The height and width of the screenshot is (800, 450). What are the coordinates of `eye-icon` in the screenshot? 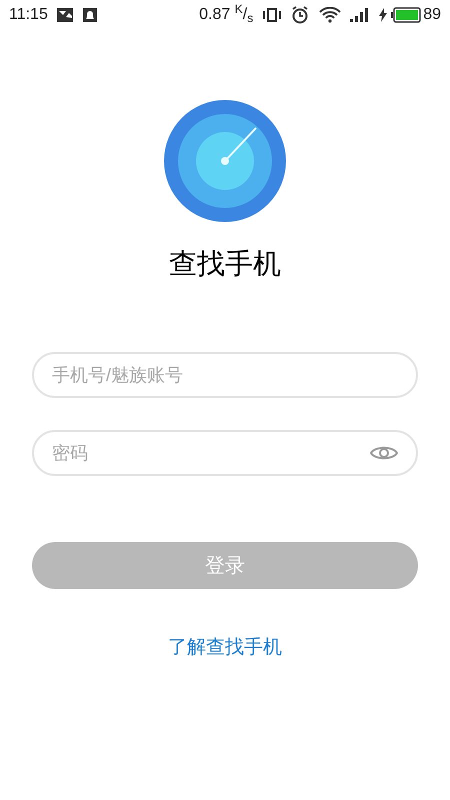 It's located at (384, 453).